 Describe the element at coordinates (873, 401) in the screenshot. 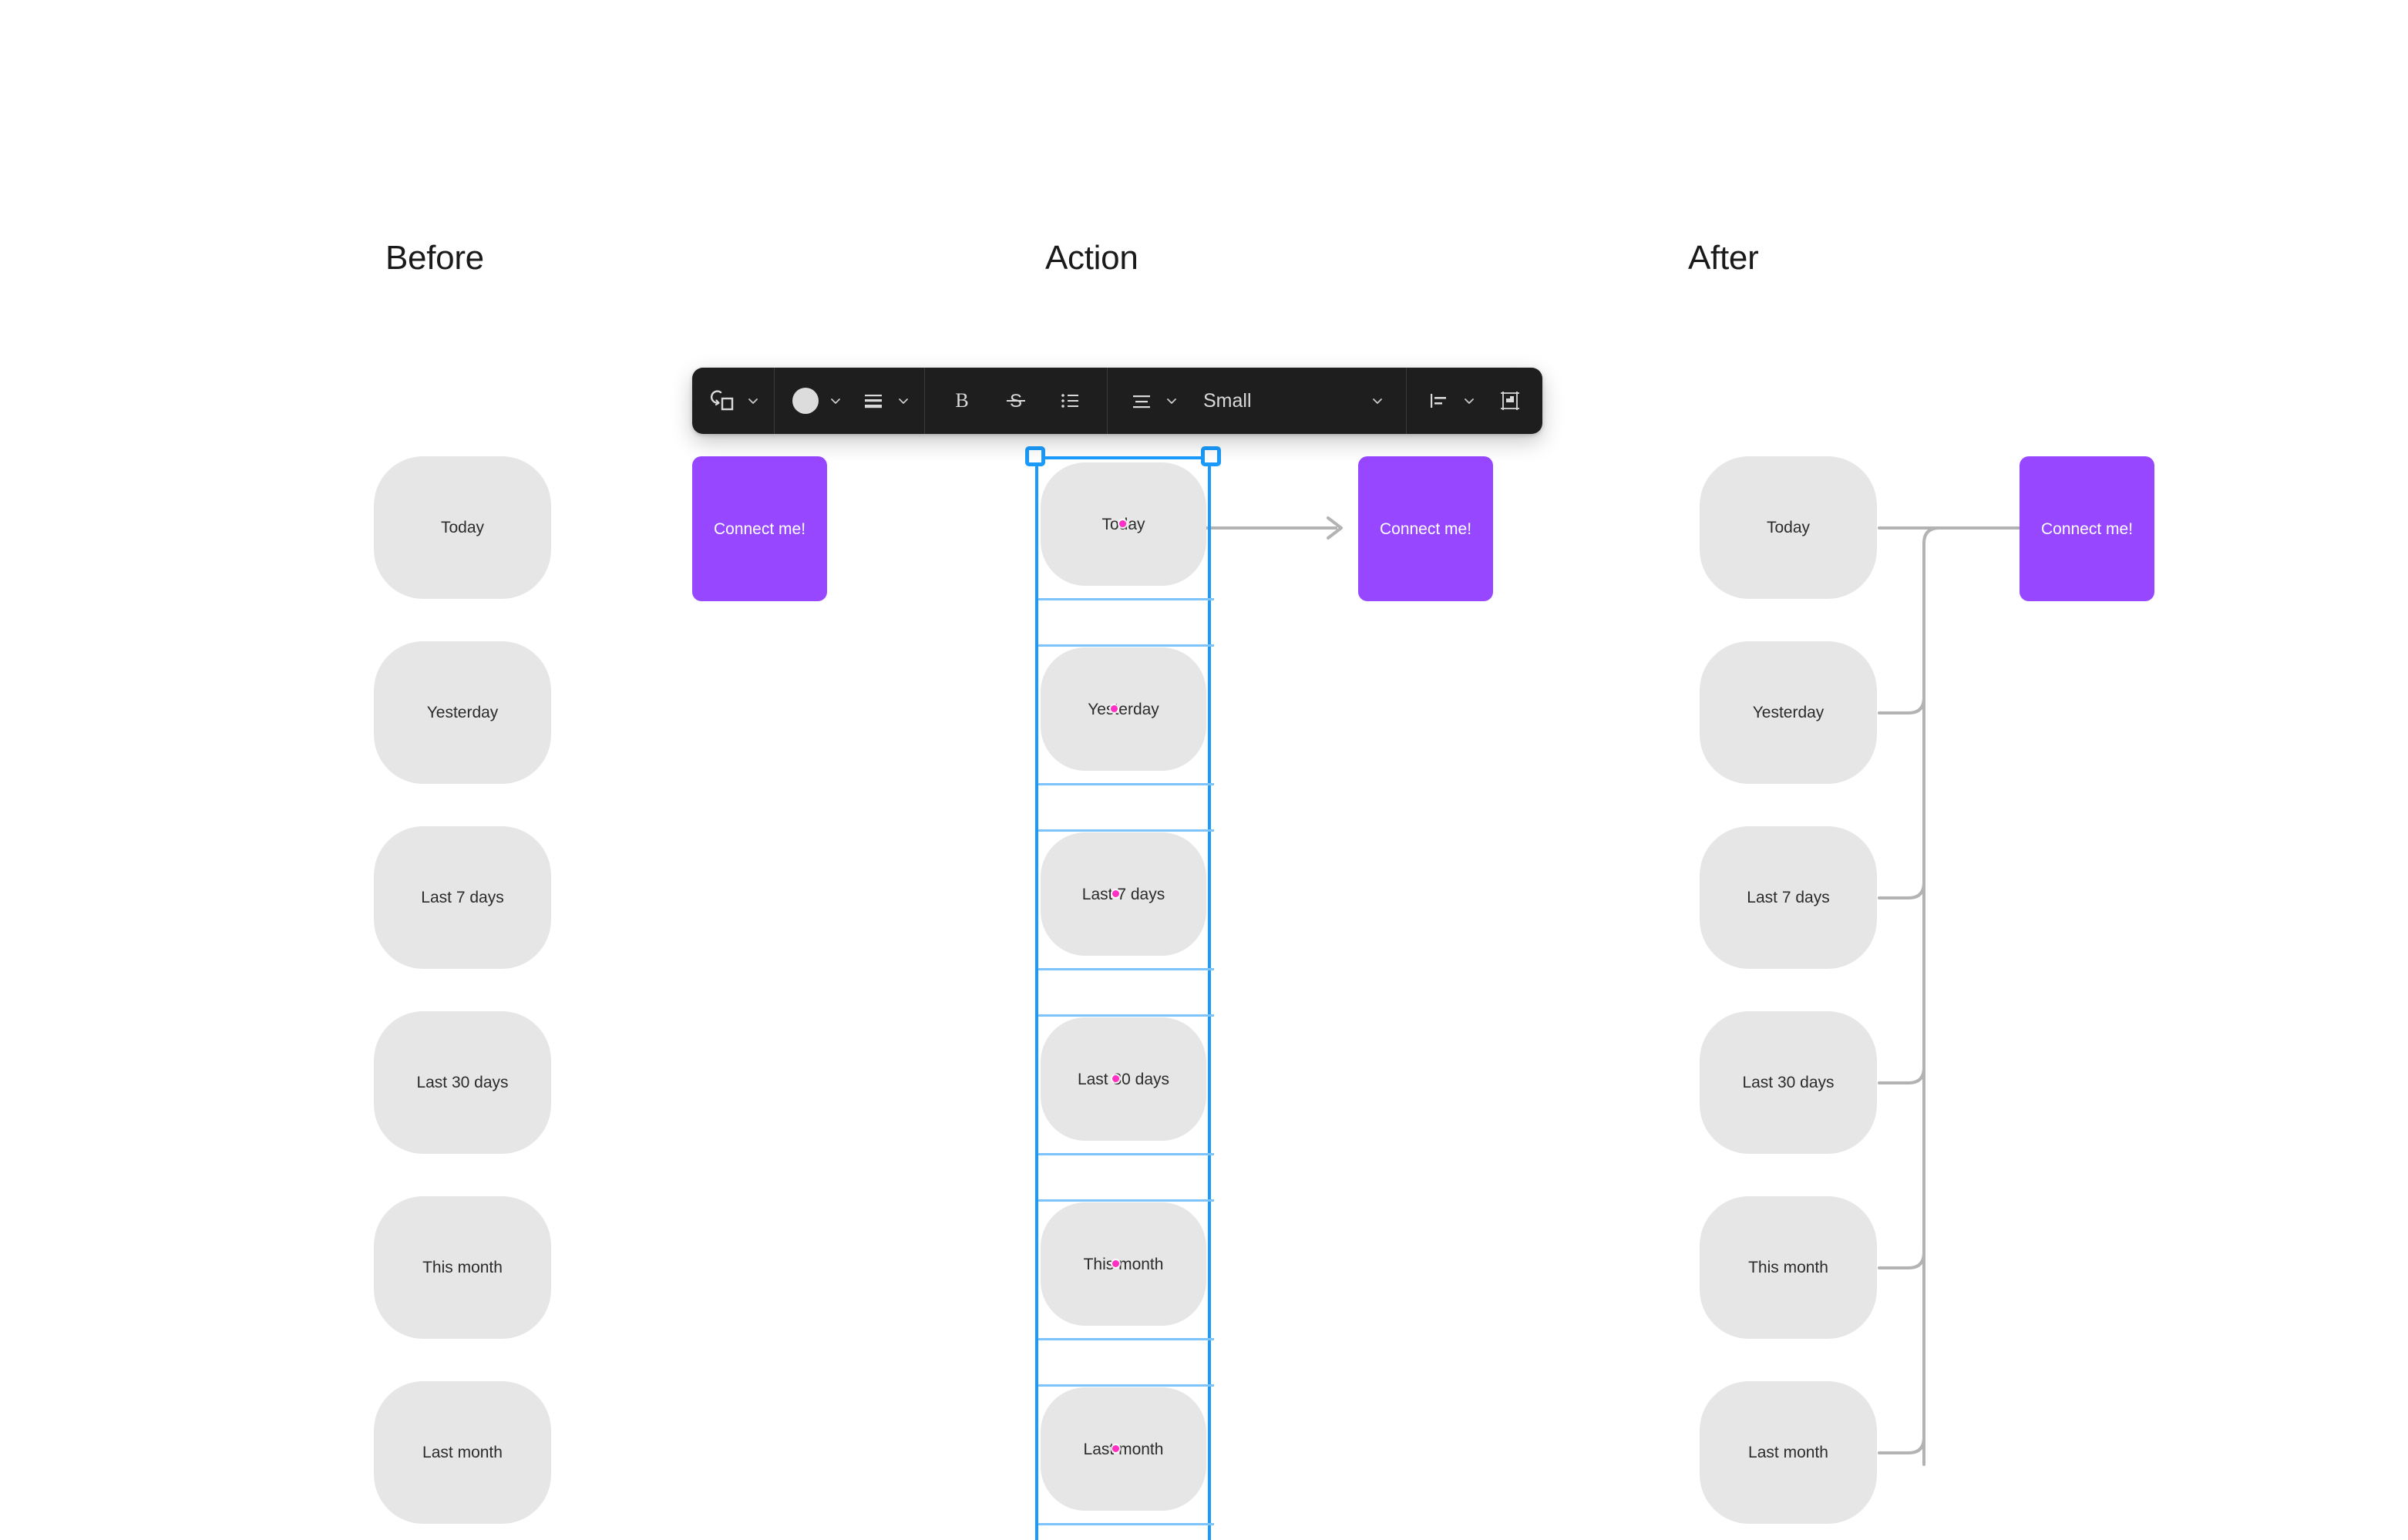

I see `stroke-weight-icon` at that location.